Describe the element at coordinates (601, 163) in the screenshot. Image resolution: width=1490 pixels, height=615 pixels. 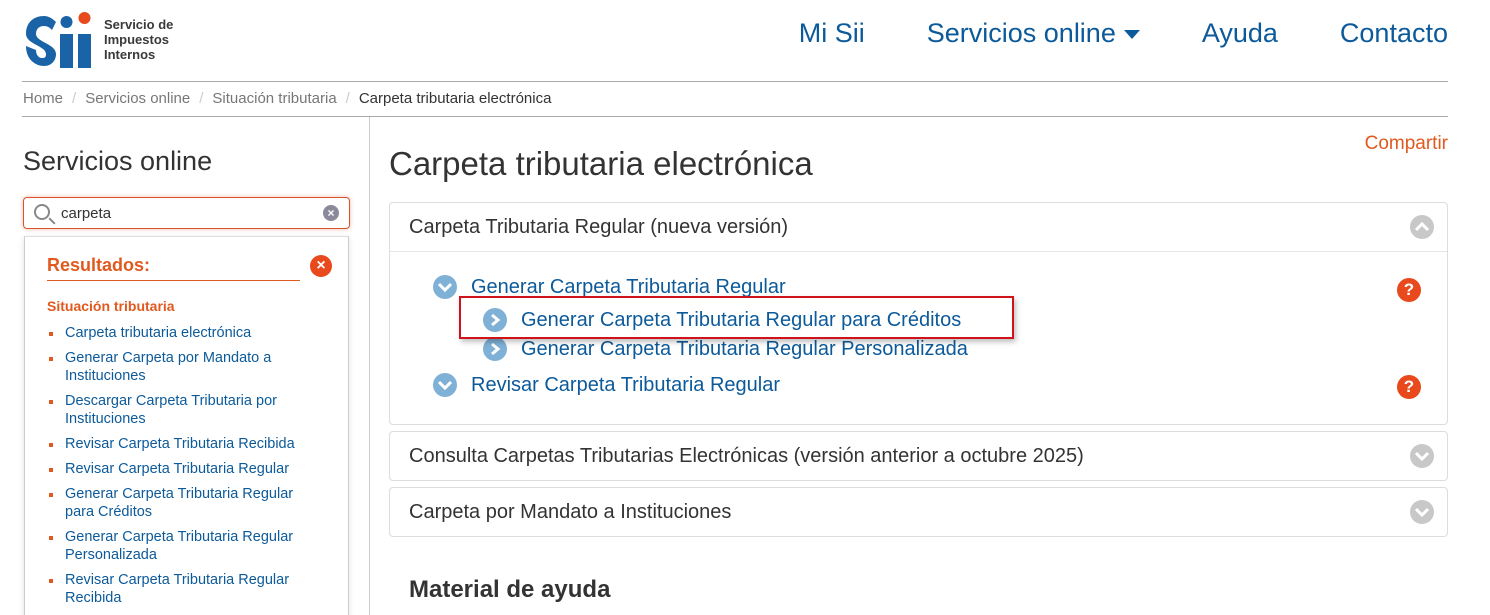
I see `page-title: Carpeta tributaria electrónica` at that location.